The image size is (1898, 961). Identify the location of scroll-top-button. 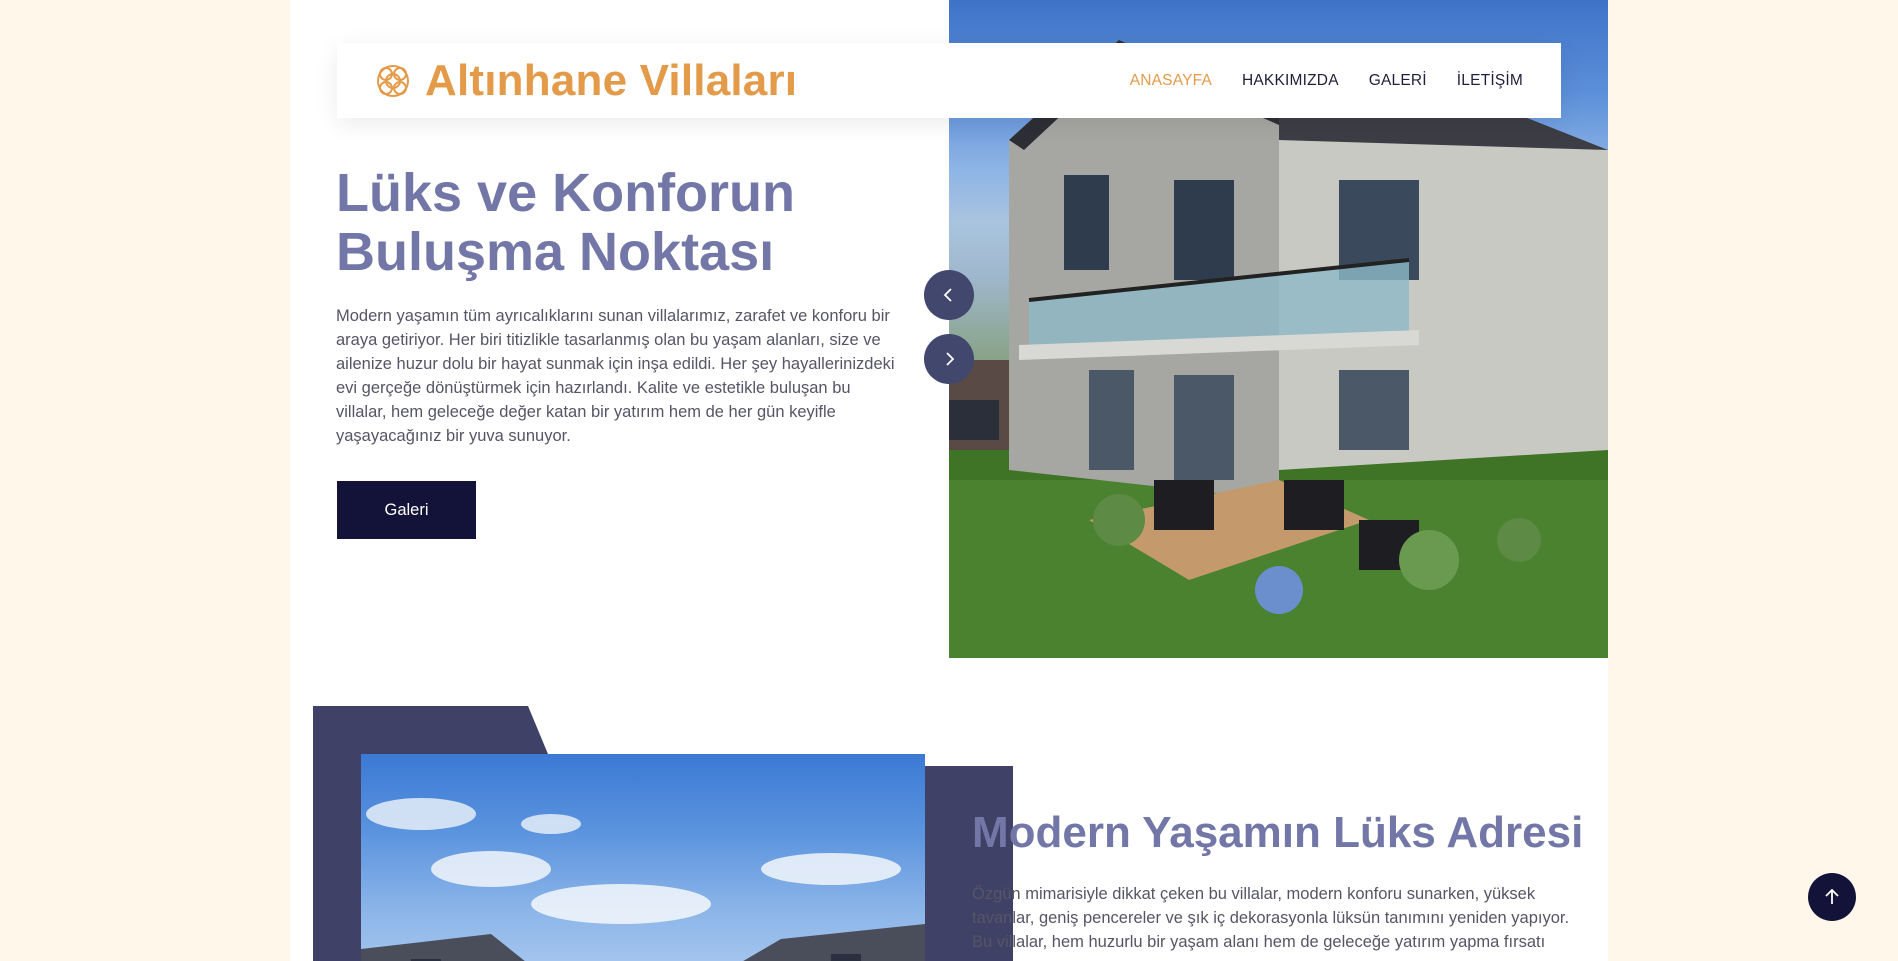
(1832, 897).